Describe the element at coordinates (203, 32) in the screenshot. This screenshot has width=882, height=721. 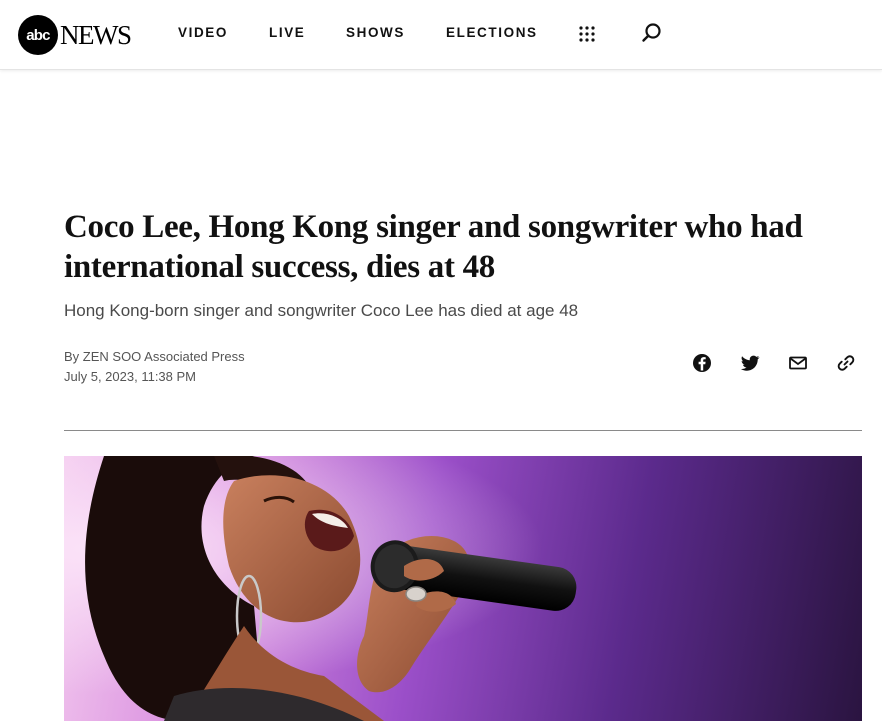
I see `nav-video: VIDEO` at that location.